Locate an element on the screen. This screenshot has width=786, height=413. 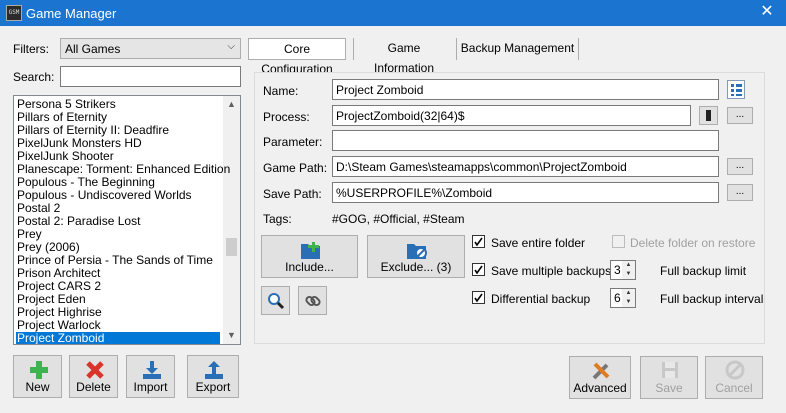
exclude-button: Exclude... (3) is located at coordinates (416, 256).